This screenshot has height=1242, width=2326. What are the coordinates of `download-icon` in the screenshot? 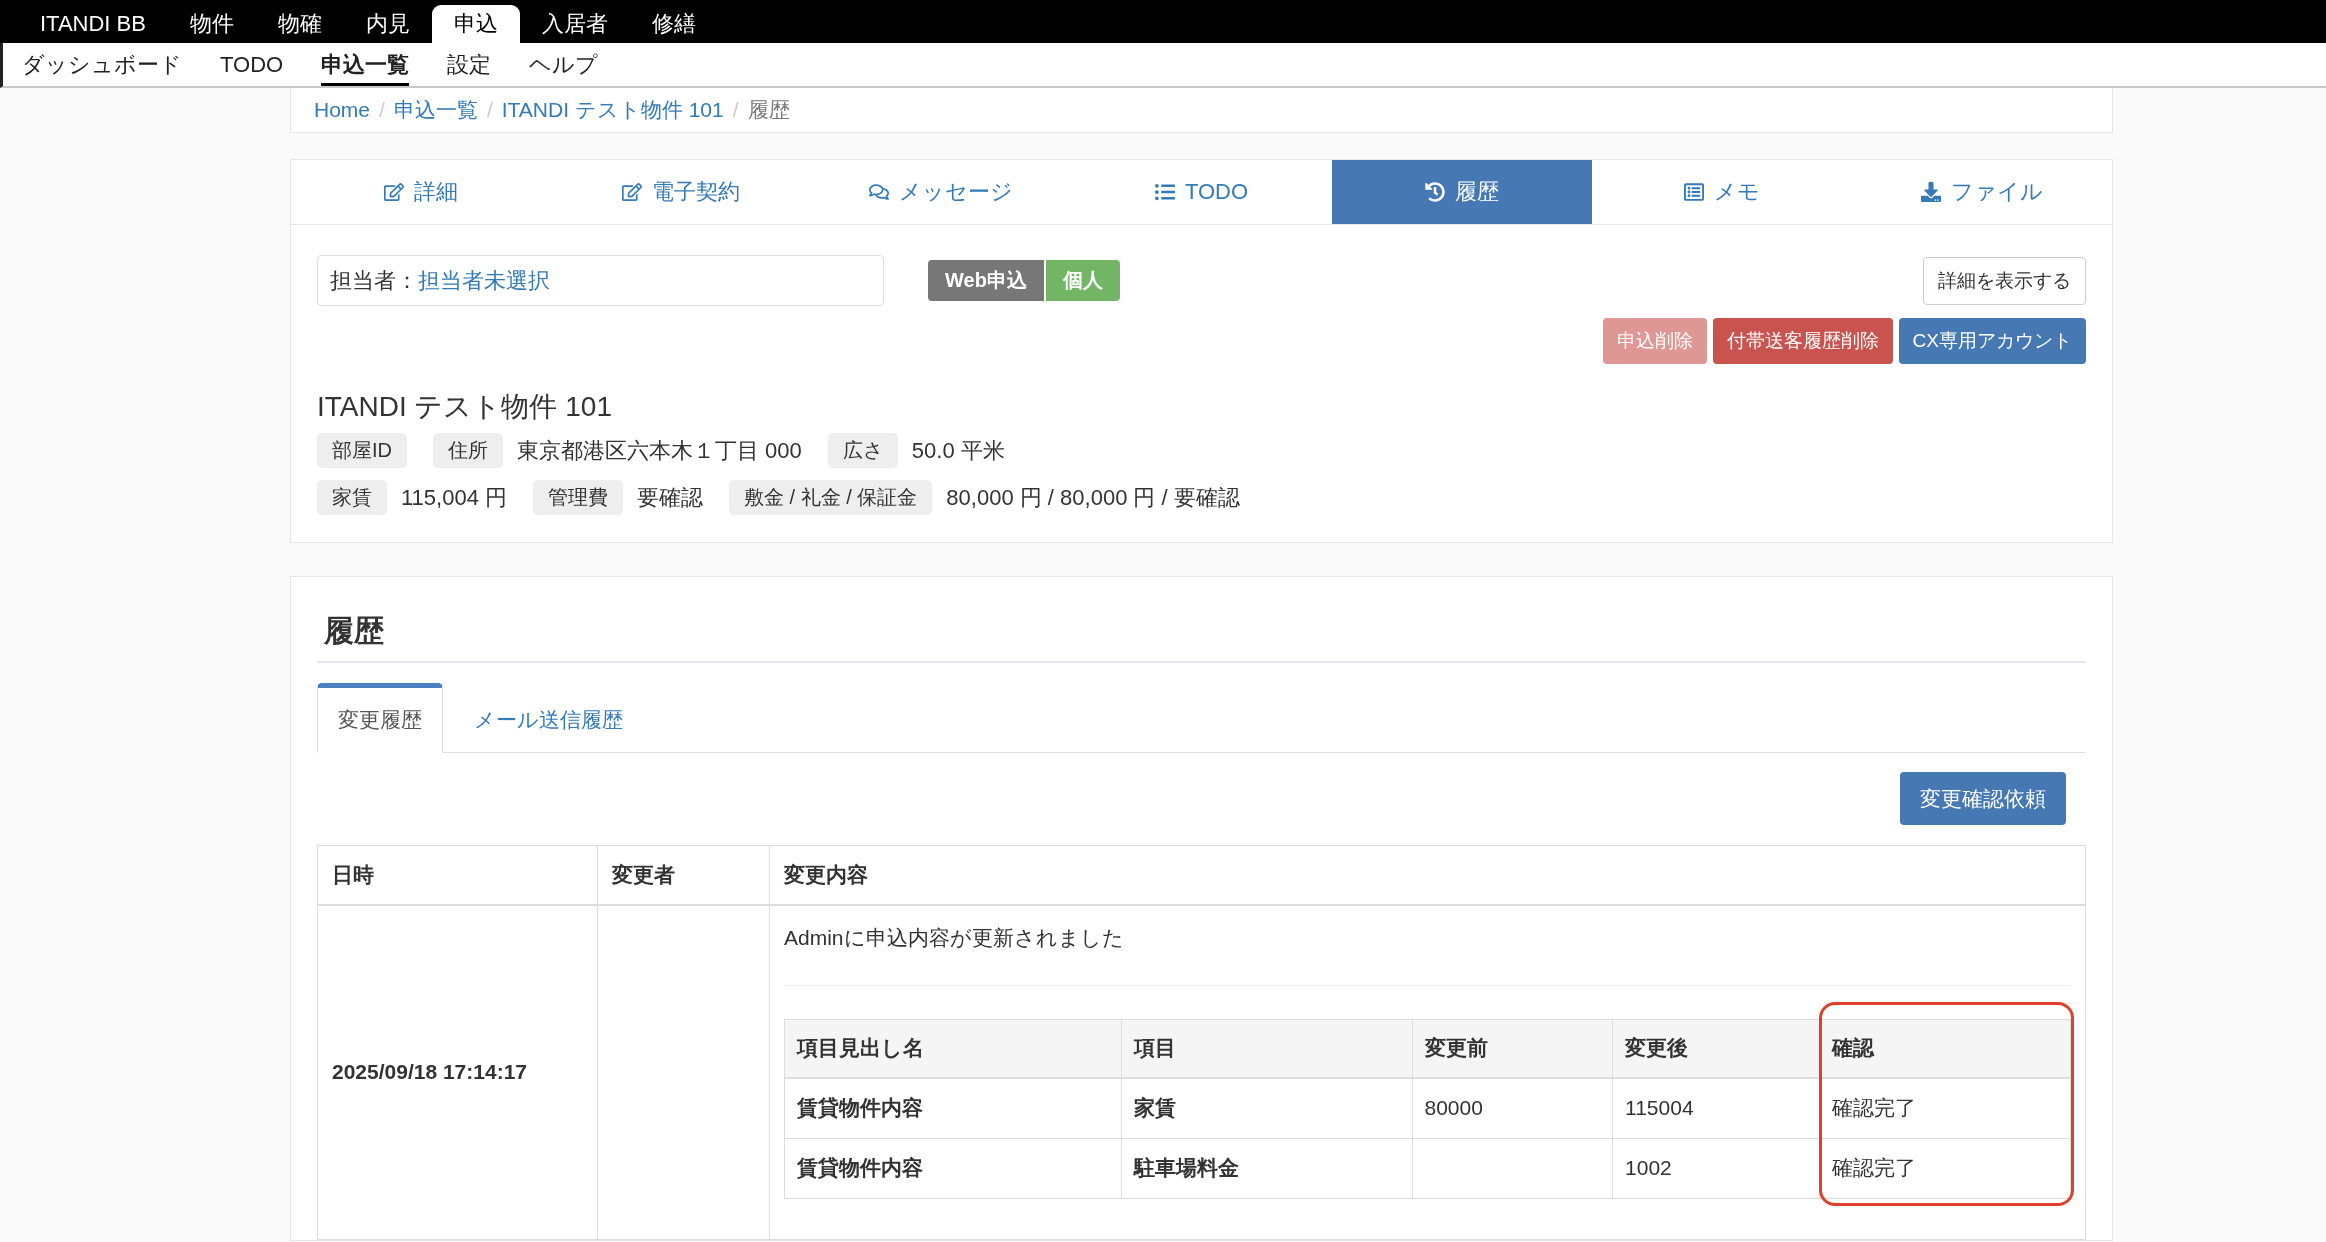 It's located at (1930, 192).